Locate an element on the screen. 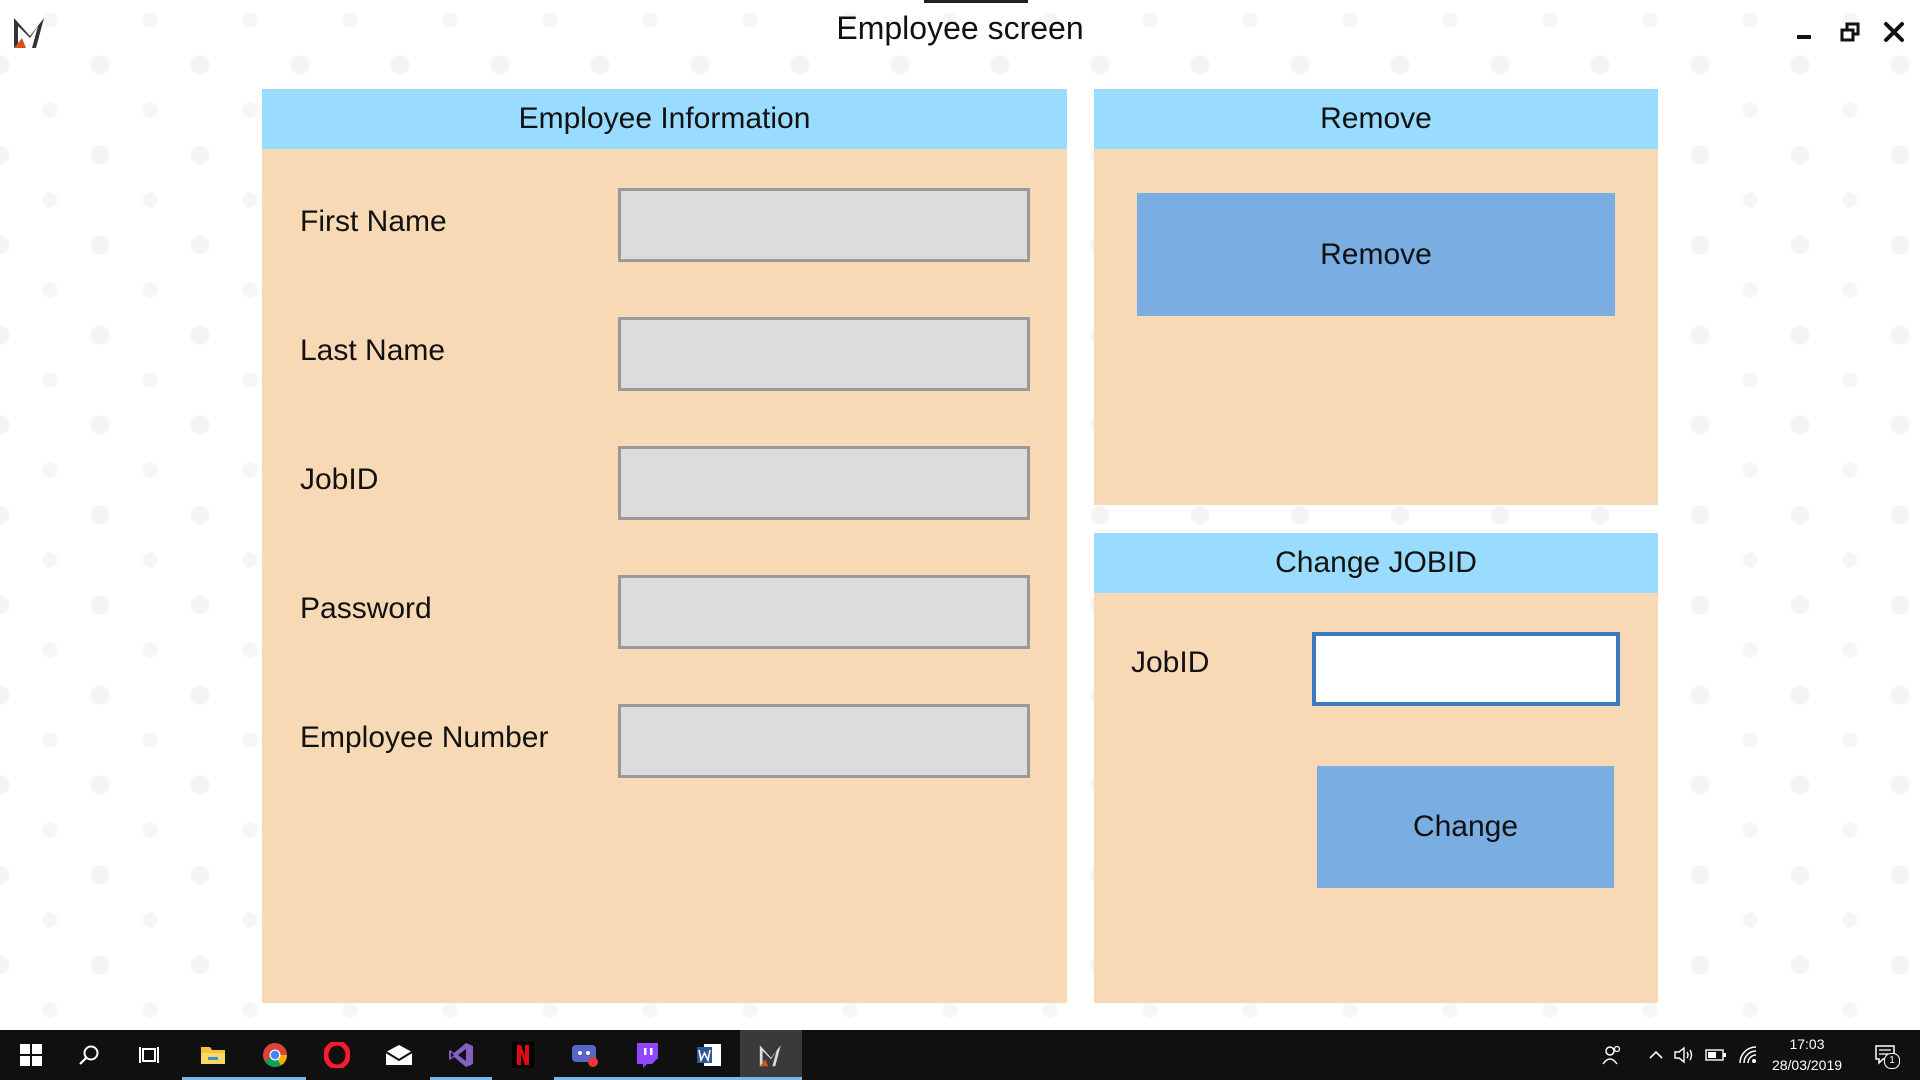  search-button is located at coordinates (89, 1055).